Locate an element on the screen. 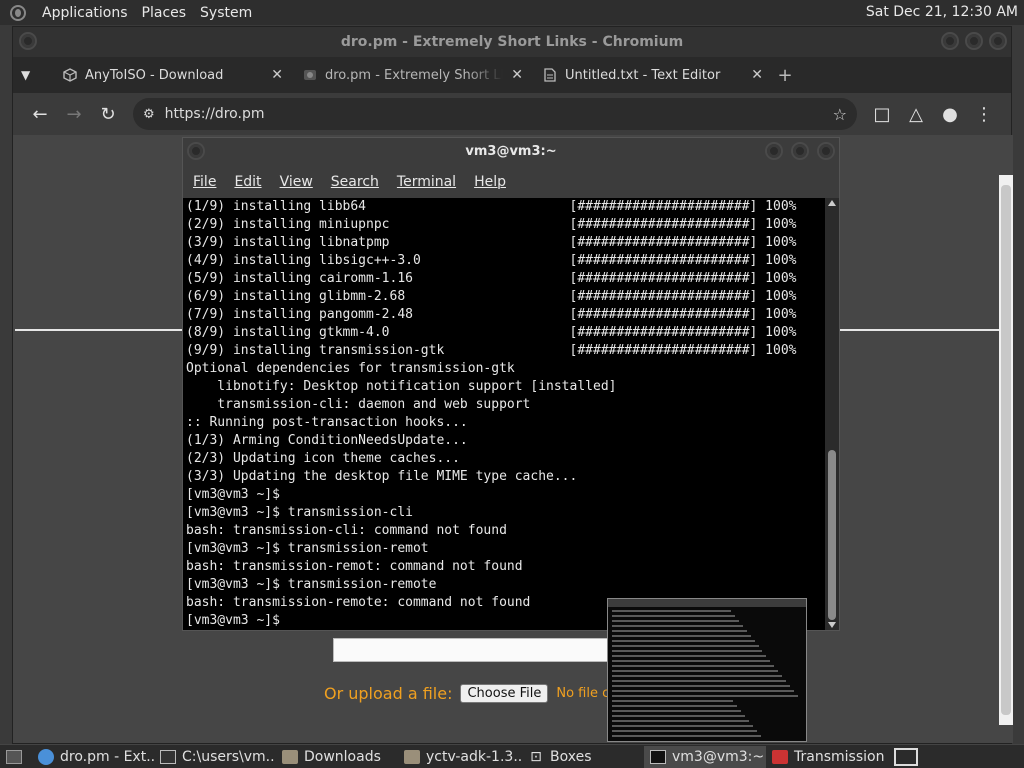  back-arrow-icon: ← is located at coordinates (40, 114).